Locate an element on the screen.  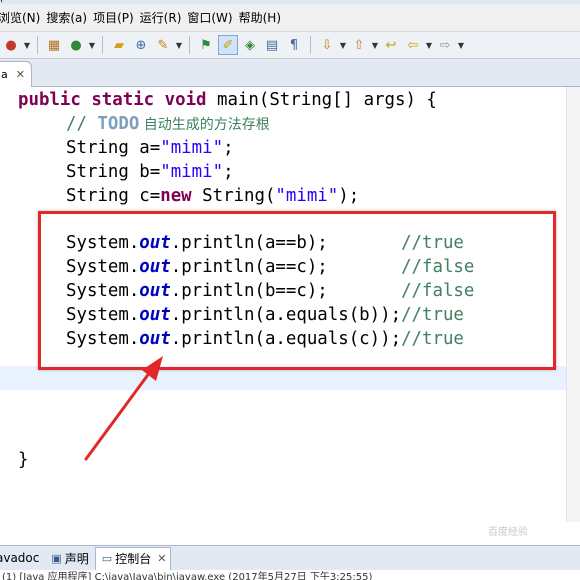
tab-console: ▭ 控制台 ✕ is located at coordinates (133, 558).